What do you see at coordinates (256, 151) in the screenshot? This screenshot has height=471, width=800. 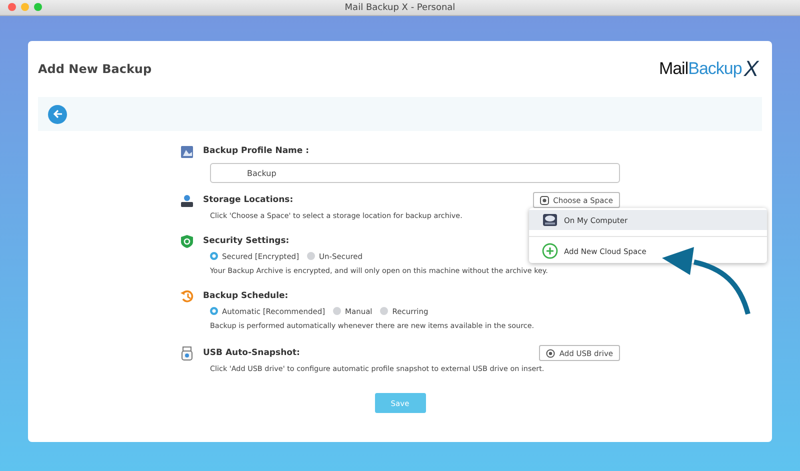 I see `section-title: Backup Profile Name :` at bounding box center [256, 151].